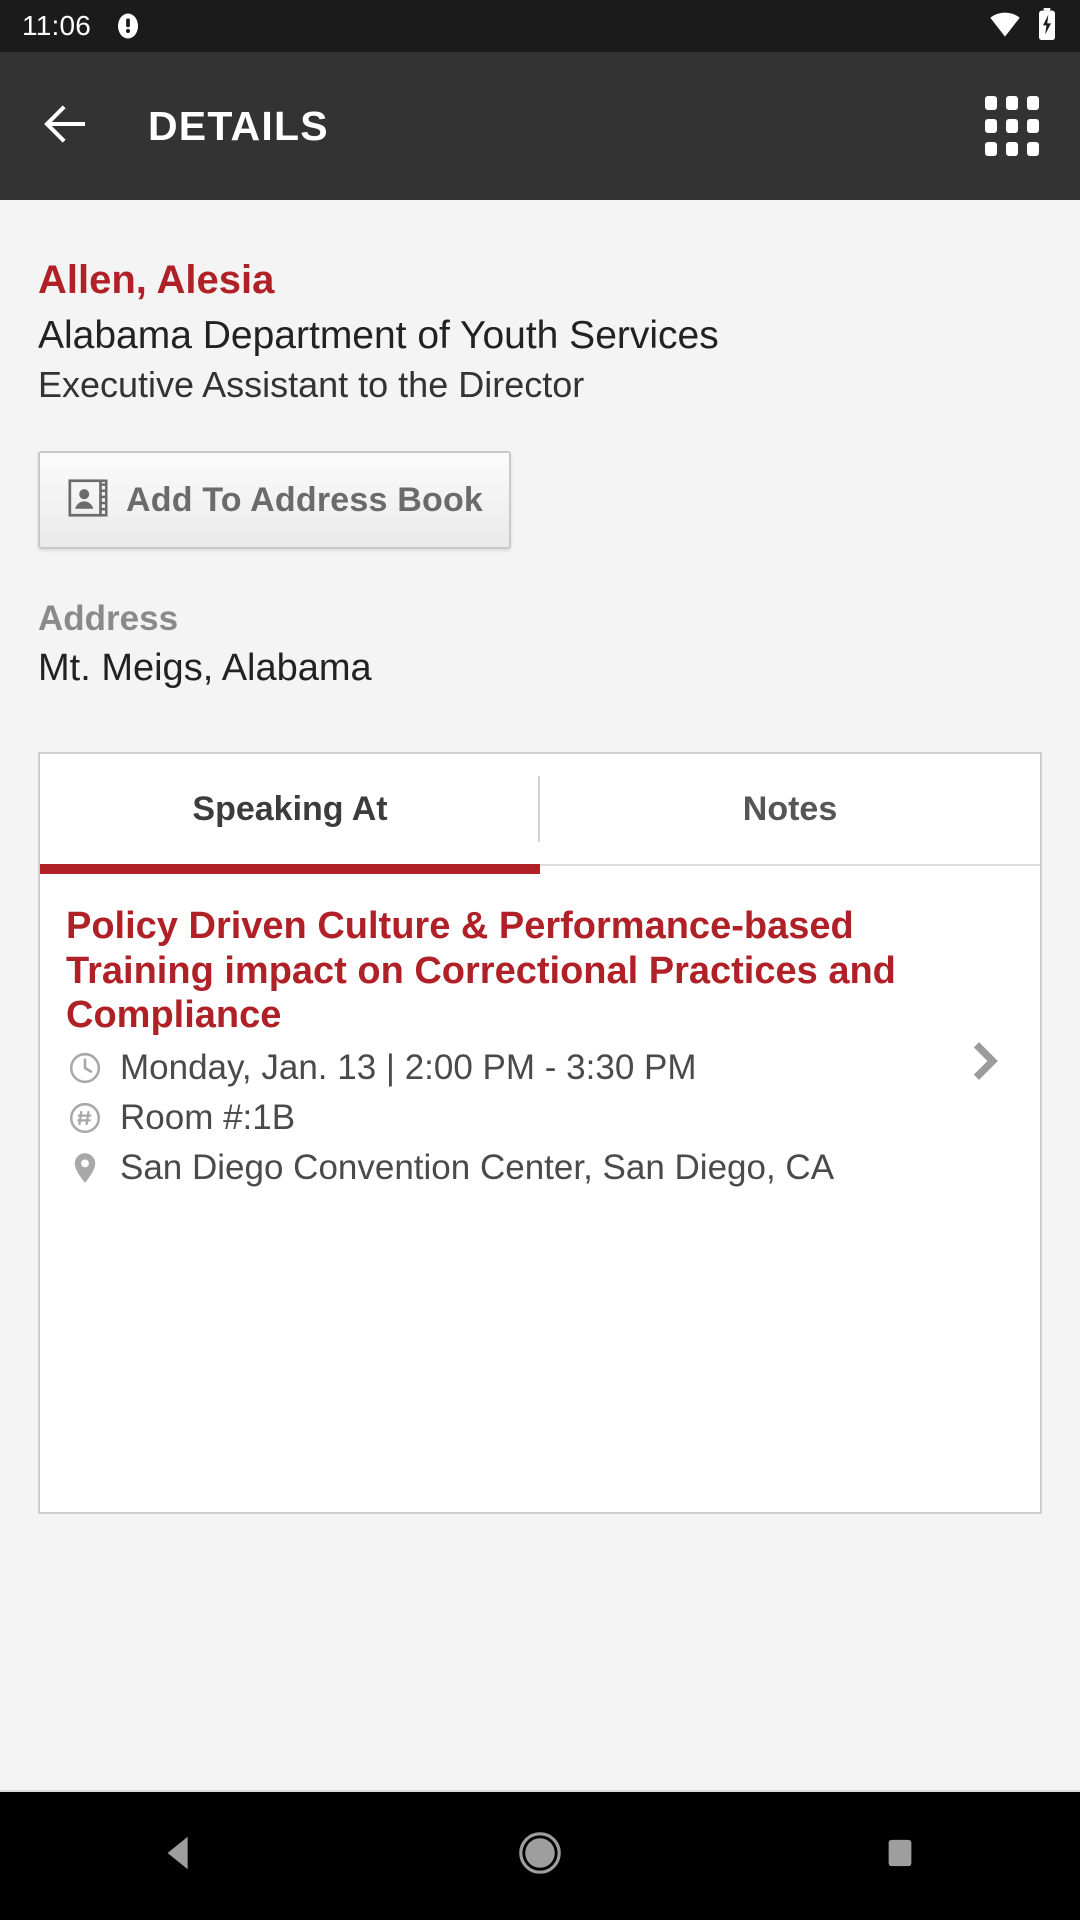  What do you see at coordinates (108, 619) in the screenshot?
I see `address-label: Address` at bounding box center [108, 619].